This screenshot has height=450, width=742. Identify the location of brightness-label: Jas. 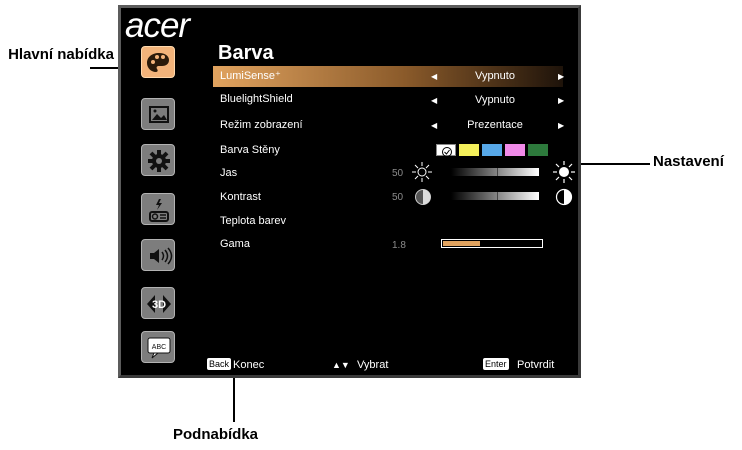
(228, 173).